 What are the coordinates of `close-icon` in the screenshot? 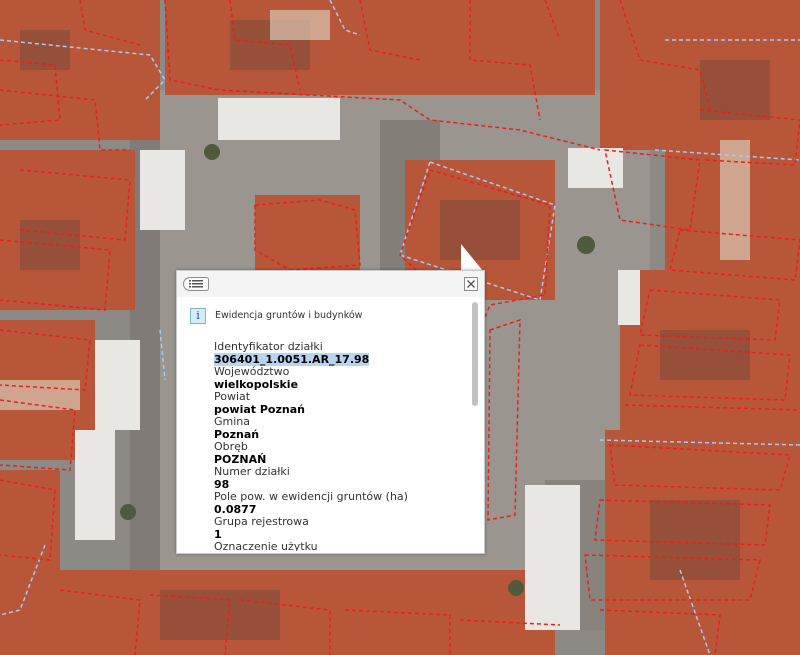 It's located at (471, 284).